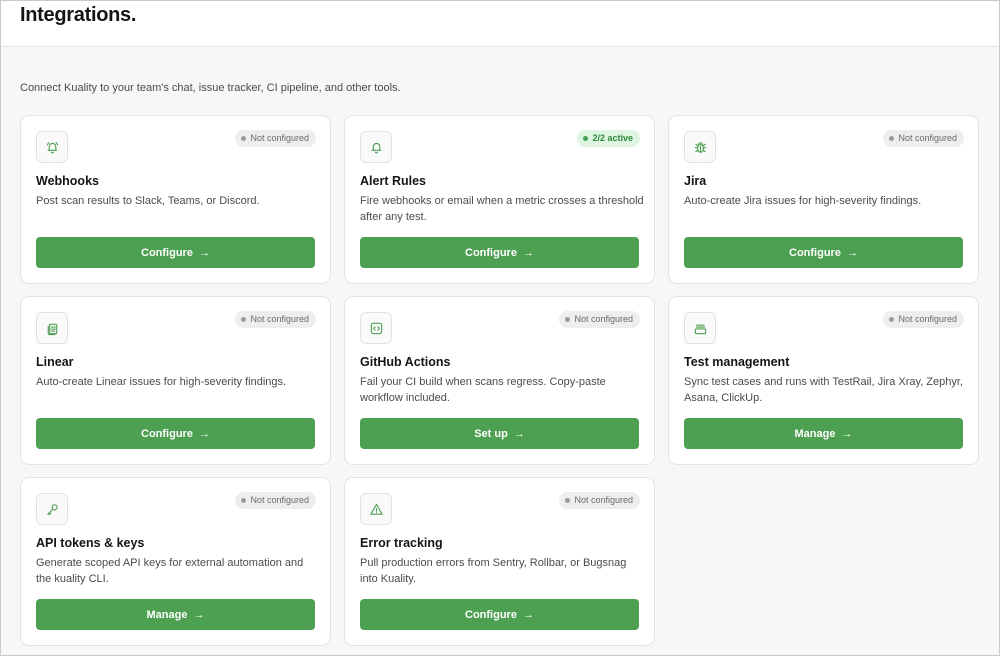 The image size is (1000, 656). Describe the element at coordinates (401, 543) in the screenshot. I see `card-title: Error tracking` at that location.